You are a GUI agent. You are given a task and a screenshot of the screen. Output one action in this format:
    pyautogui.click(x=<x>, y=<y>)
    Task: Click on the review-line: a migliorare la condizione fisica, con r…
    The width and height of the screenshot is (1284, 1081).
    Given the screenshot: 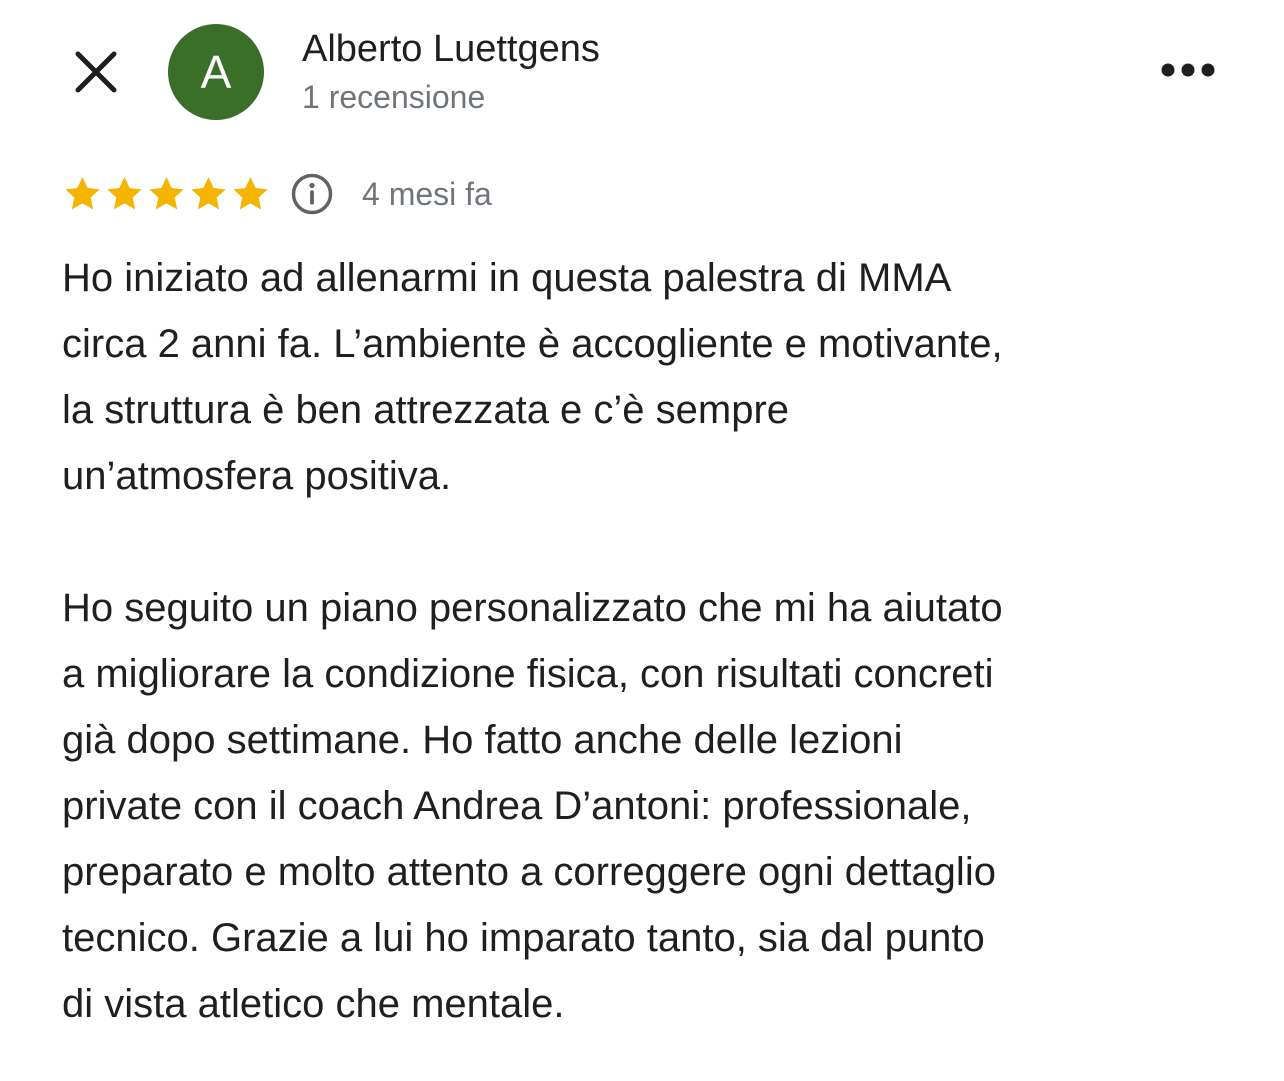 What is the action you would take?
    pyautogui.click(x=528, y=674)
    